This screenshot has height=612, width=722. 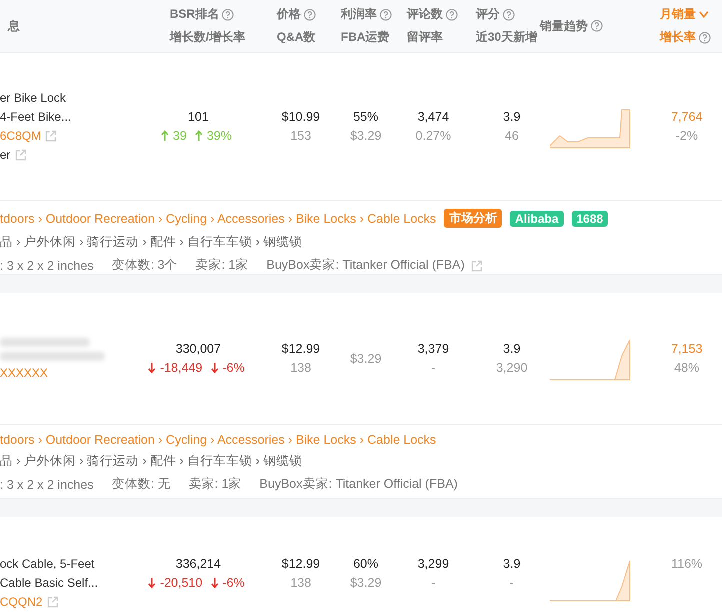 I want to click on monthly-sales: 7,153, so click(x=687, y=349).